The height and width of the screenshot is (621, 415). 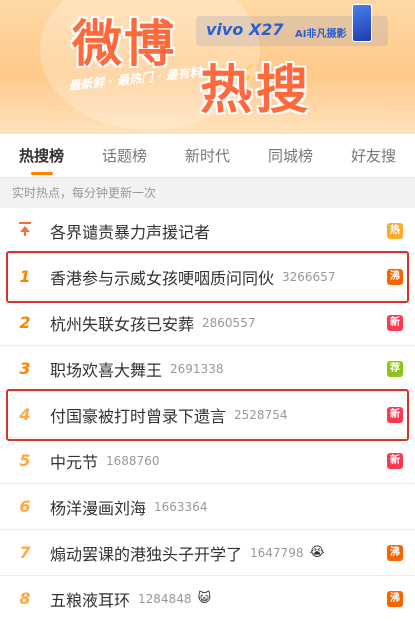 What do you see at coordinates (181, 506) in the screenshot?
I see `search-count: 1663364` at bounding box center [181, 506].